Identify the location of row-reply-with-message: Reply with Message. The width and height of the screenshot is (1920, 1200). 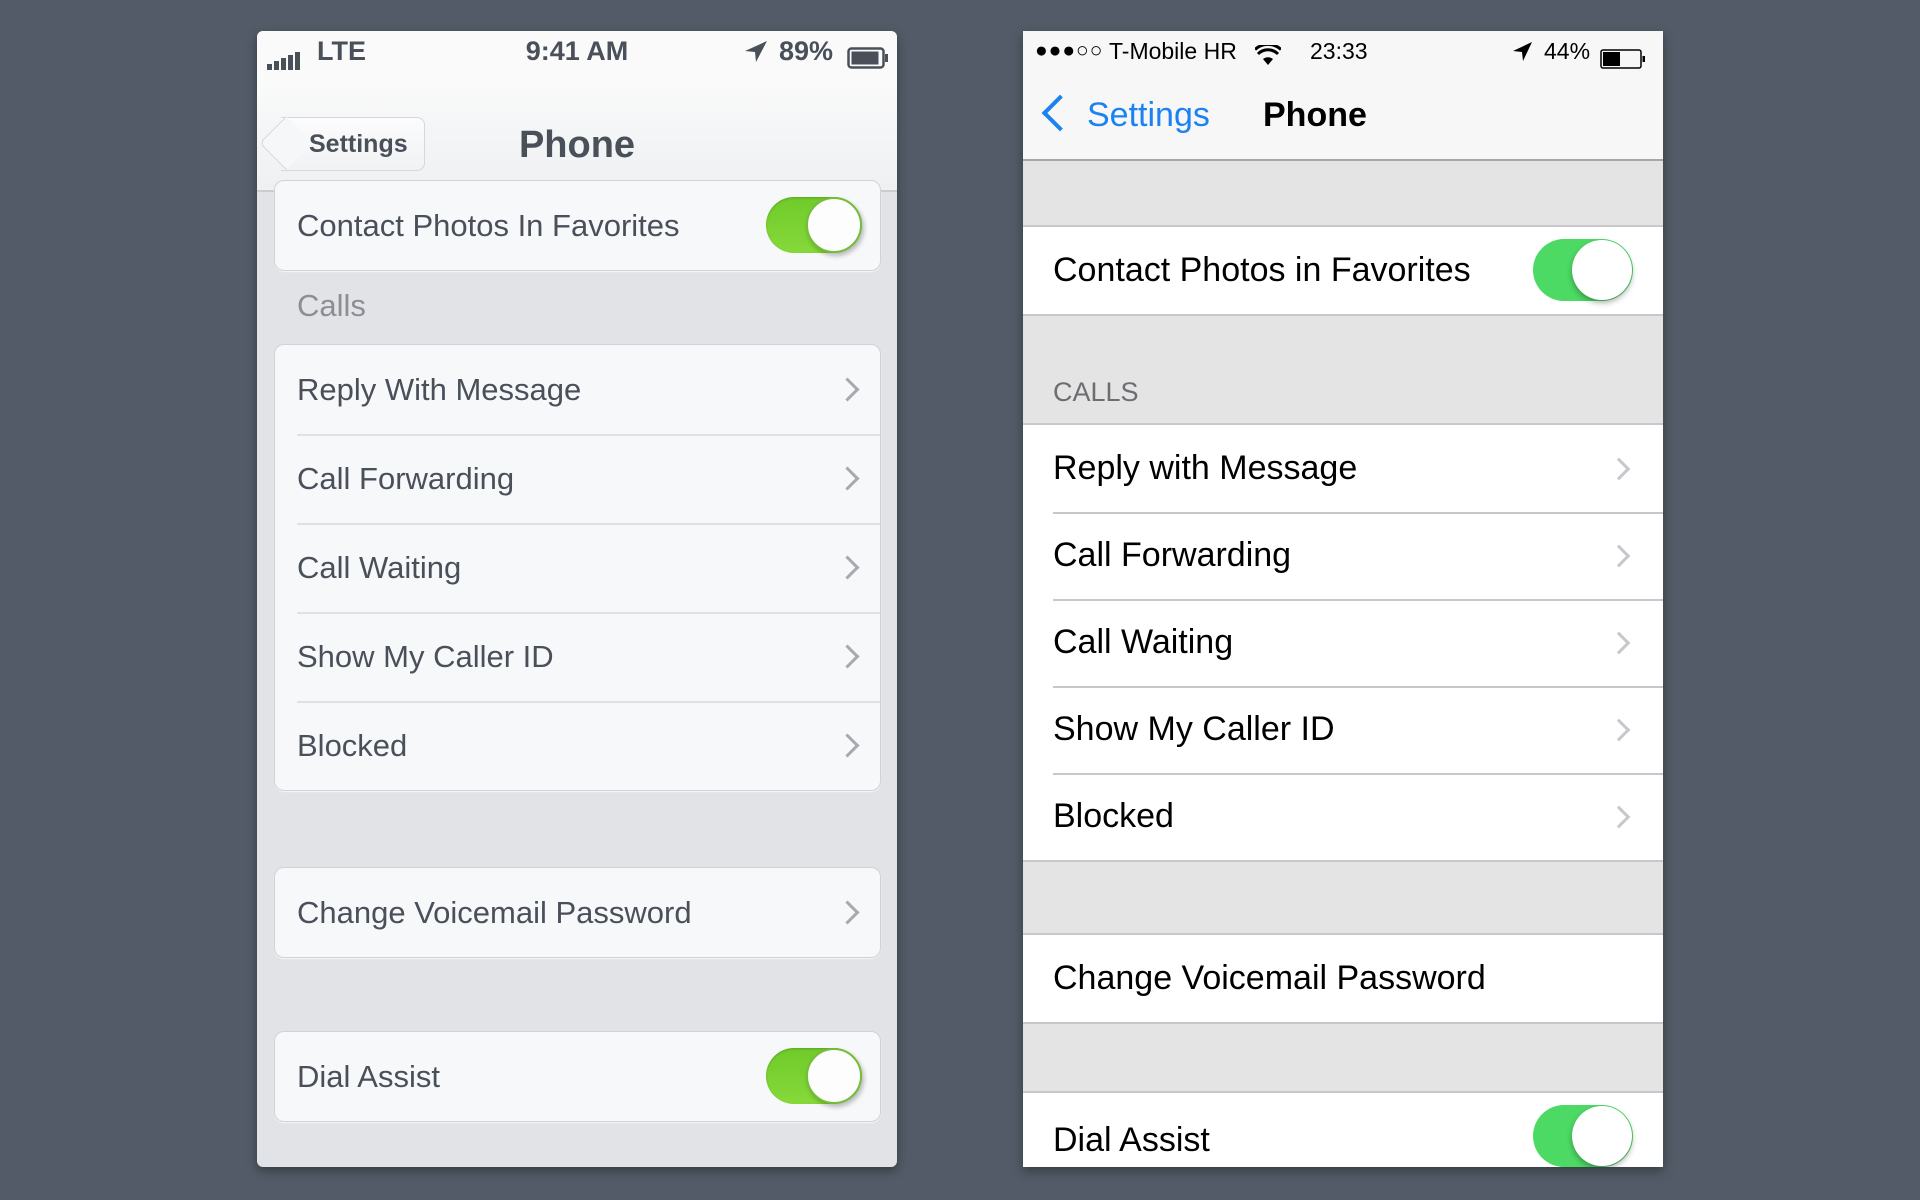
(1343, 468).